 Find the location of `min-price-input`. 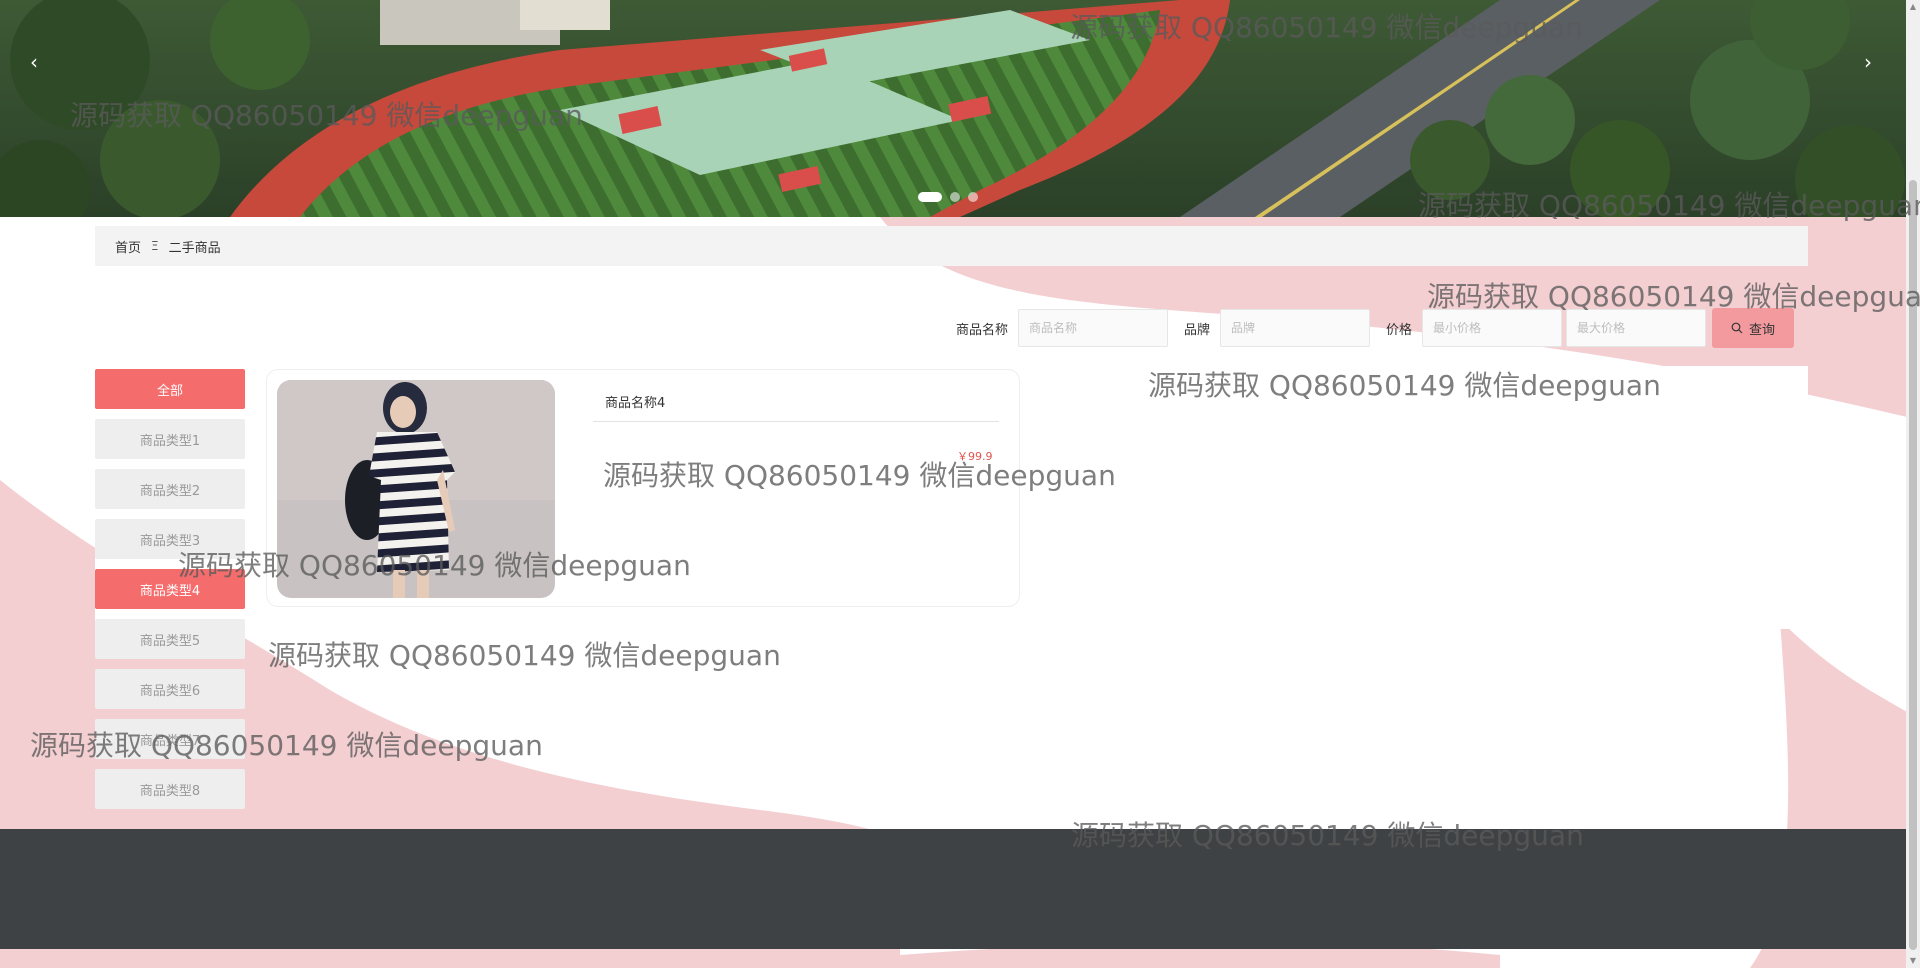

min-price-input is located at coordinates (1492, 328).